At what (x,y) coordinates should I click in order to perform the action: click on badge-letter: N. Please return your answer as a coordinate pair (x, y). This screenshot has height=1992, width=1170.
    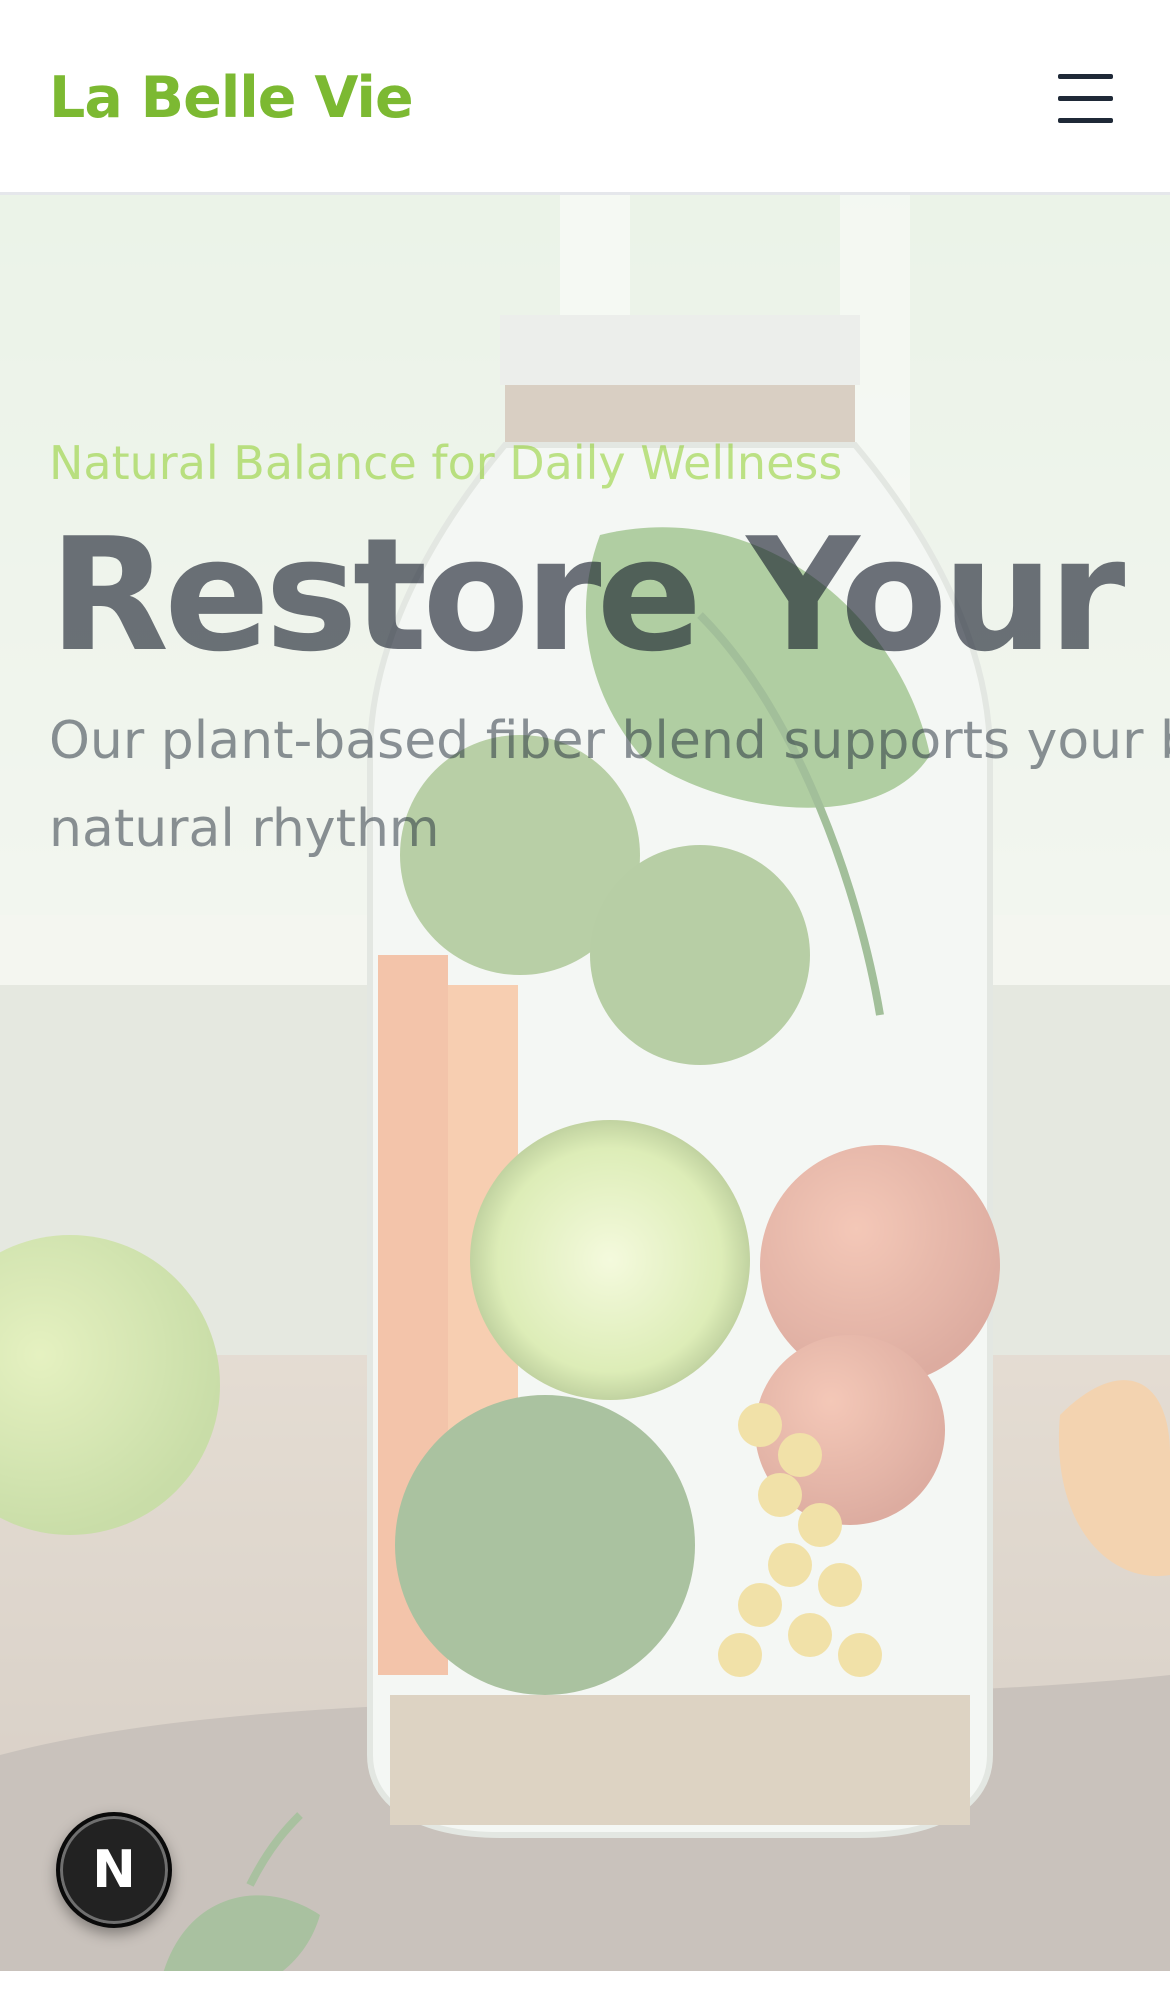
    Looking at the image, I should click on (114, 1870).